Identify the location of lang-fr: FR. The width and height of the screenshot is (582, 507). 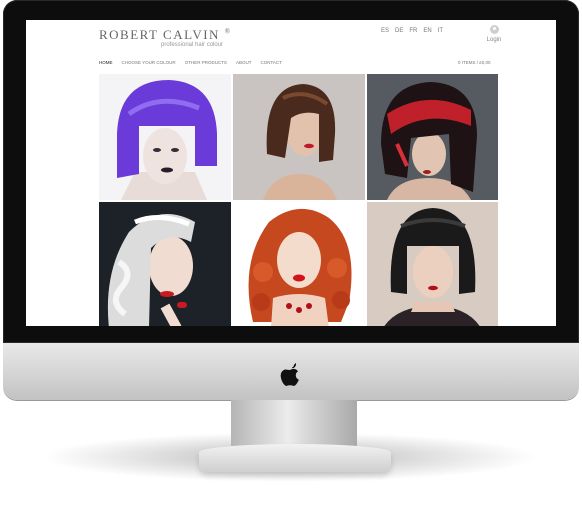
(413, 31).